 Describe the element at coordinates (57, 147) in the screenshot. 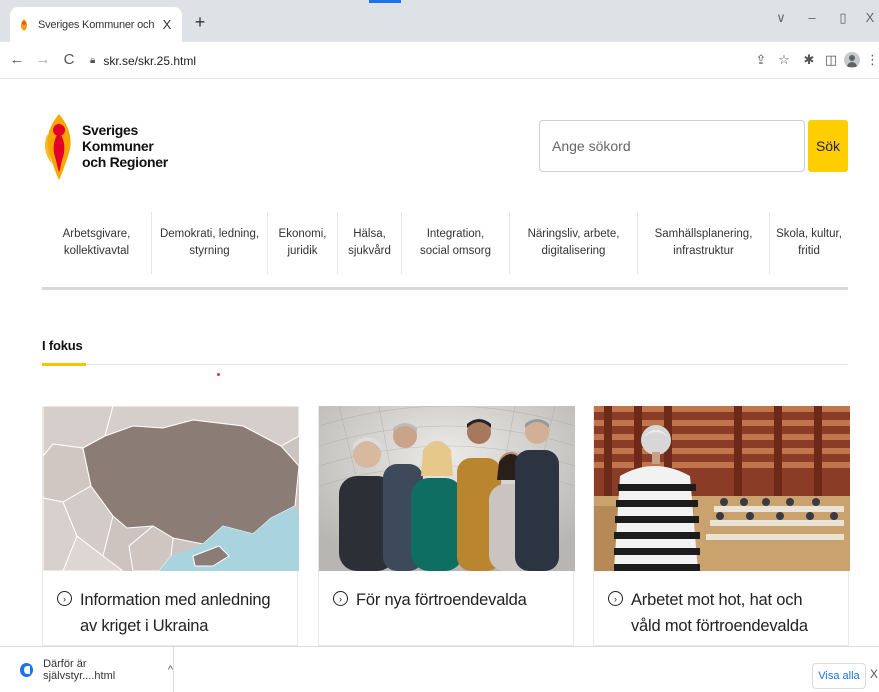

I see `flame-logo-icon` at that location.